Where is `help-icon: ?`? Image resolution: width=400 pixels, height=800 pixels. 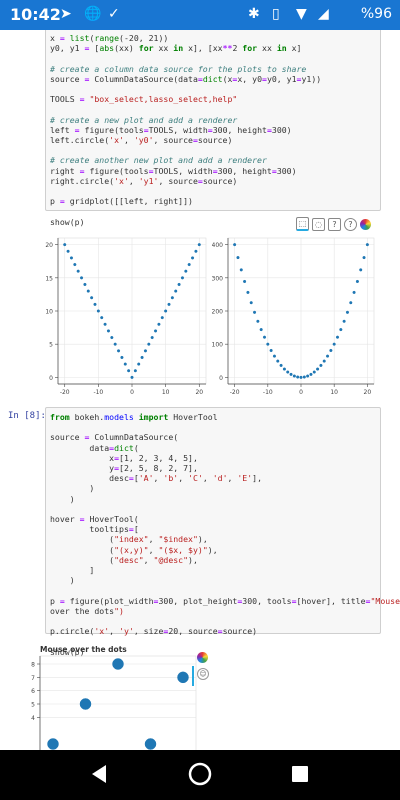
help-icon: ? is located at coordinates (334, 224).